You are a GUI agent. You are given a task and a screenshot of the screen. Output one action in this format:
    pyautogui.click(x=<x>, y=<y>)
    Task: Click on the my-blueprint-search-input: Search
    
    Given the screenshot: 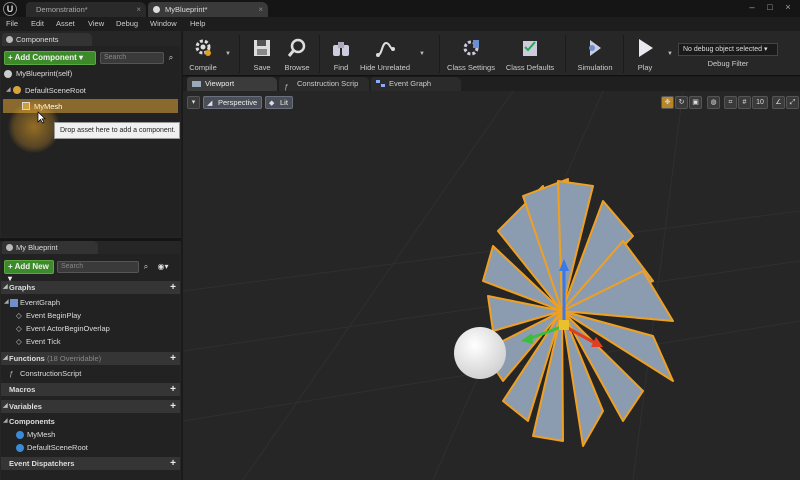 What is the action you would take?
    pyautogui.click(x=98, y=267)
    